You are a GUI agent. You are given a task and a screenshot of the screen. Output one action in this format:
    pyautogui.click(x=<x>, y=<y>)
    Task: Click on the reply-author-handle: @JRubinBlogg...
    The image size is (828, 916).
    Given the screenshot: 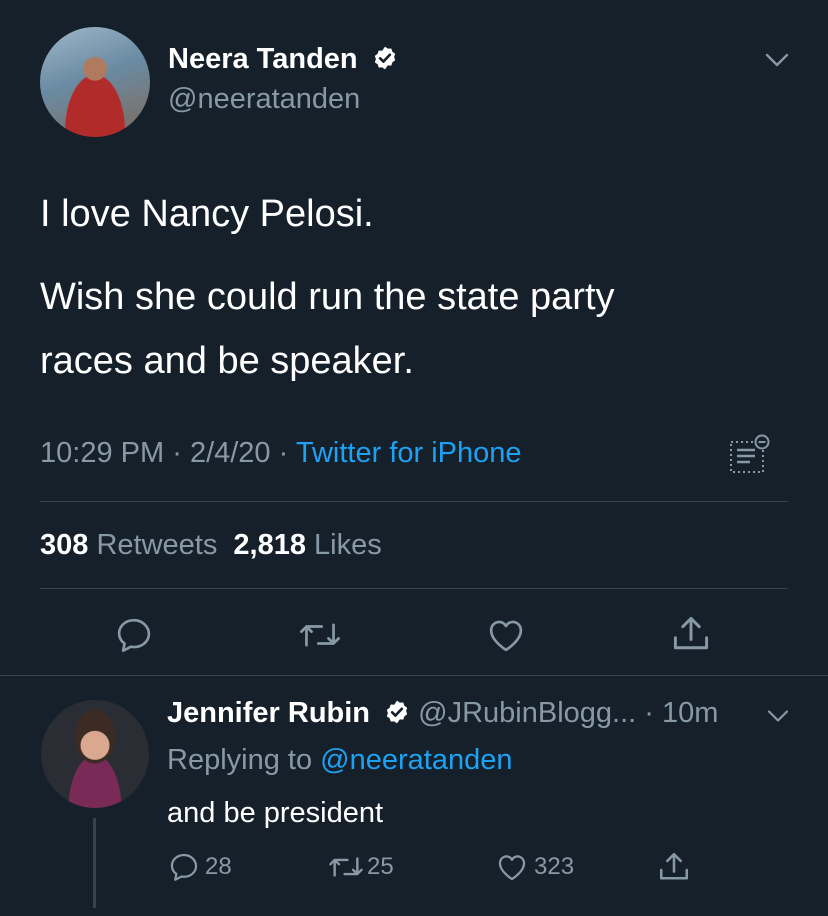 What is the action you would take?
    pyautogui.click(x=527, y=713)
    